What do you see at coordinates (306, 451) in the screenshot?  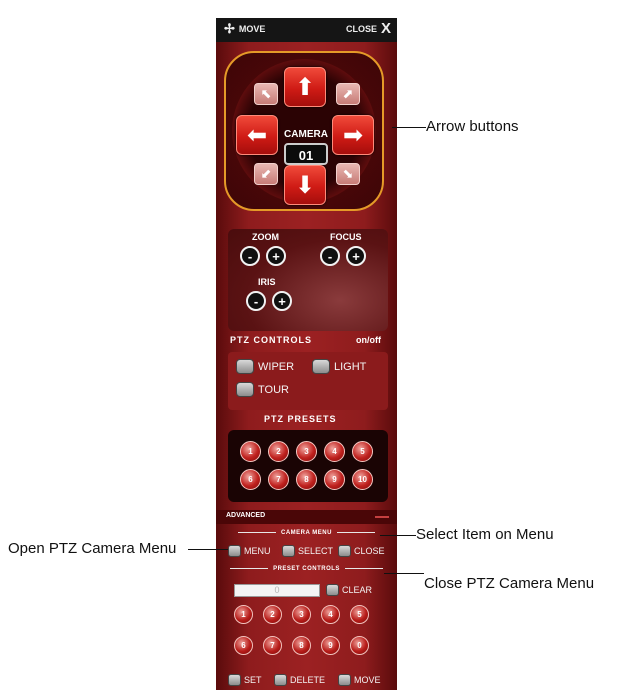 I see `preset-button: 3` at bounding box center [306, 451].